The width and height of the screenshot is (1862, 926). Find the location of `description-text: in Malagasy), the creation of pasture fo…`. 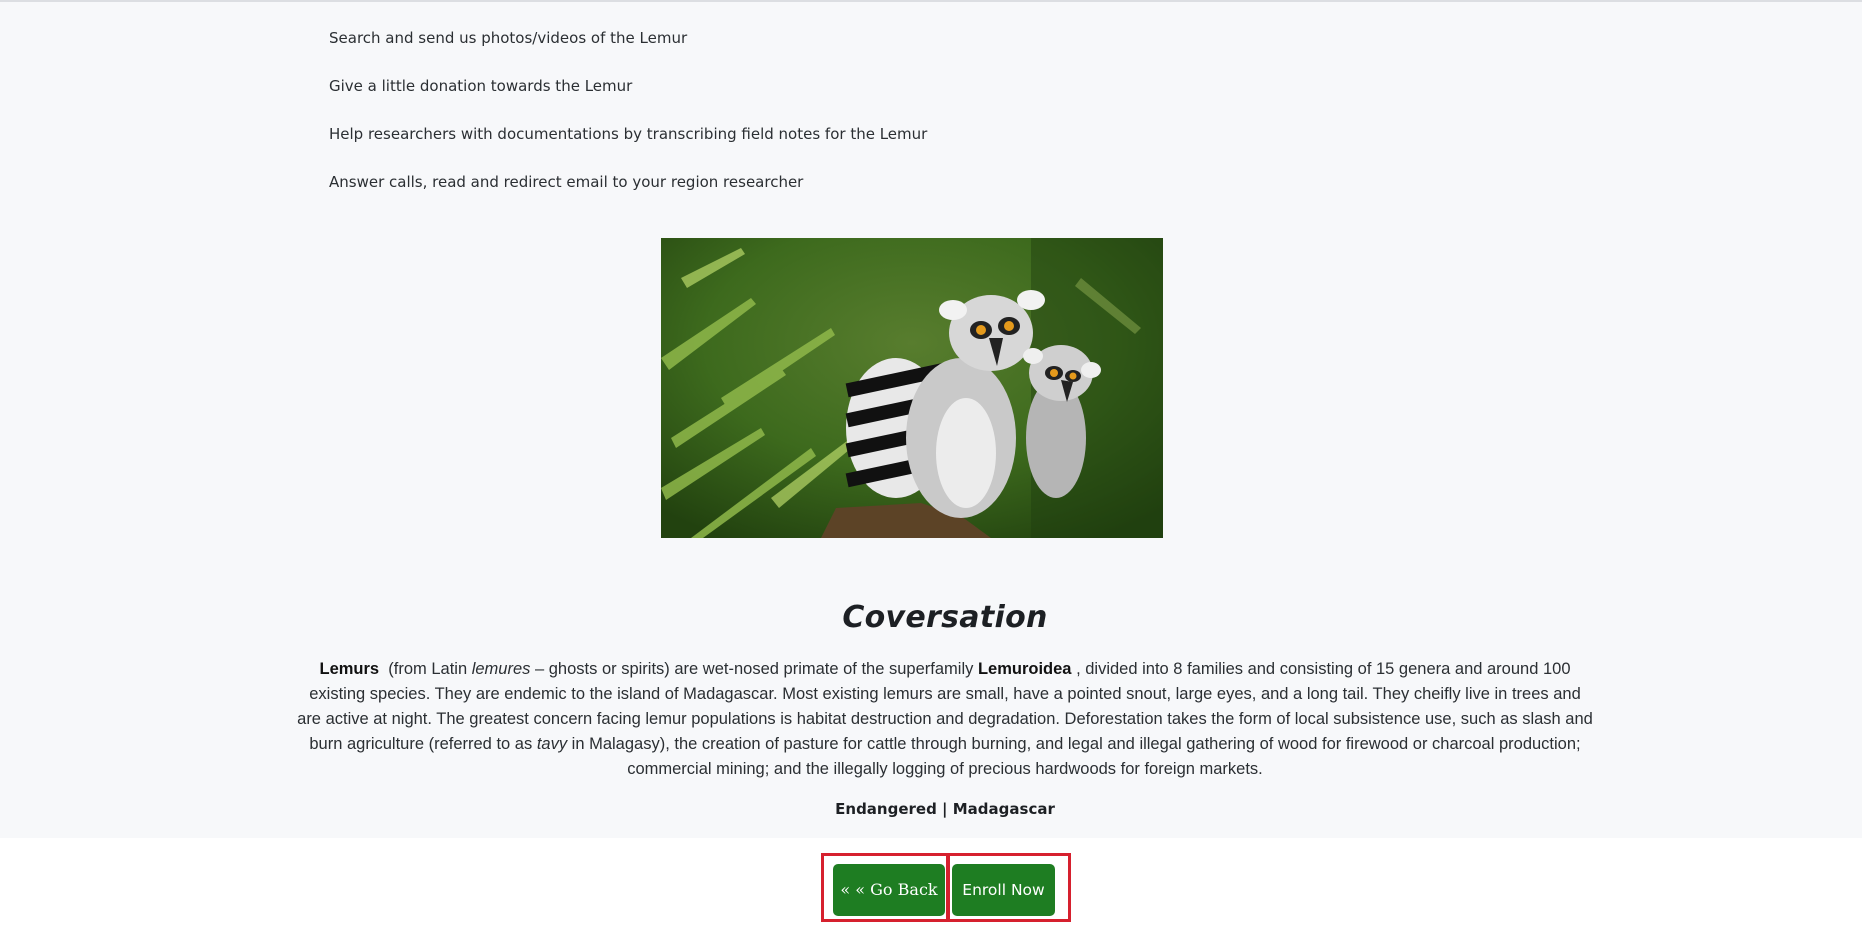

description-text: in Malagasy), the creation of pasture fo… is located at coordinates (1076, 756).